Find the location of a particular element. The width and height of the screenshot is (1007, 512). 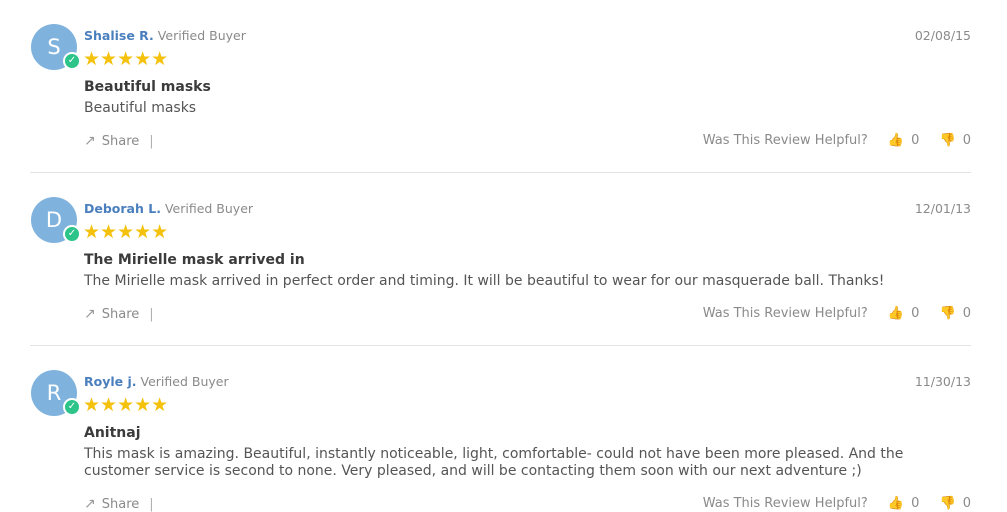

review-date: 12/01/13 is located at coordinates (942, 208).